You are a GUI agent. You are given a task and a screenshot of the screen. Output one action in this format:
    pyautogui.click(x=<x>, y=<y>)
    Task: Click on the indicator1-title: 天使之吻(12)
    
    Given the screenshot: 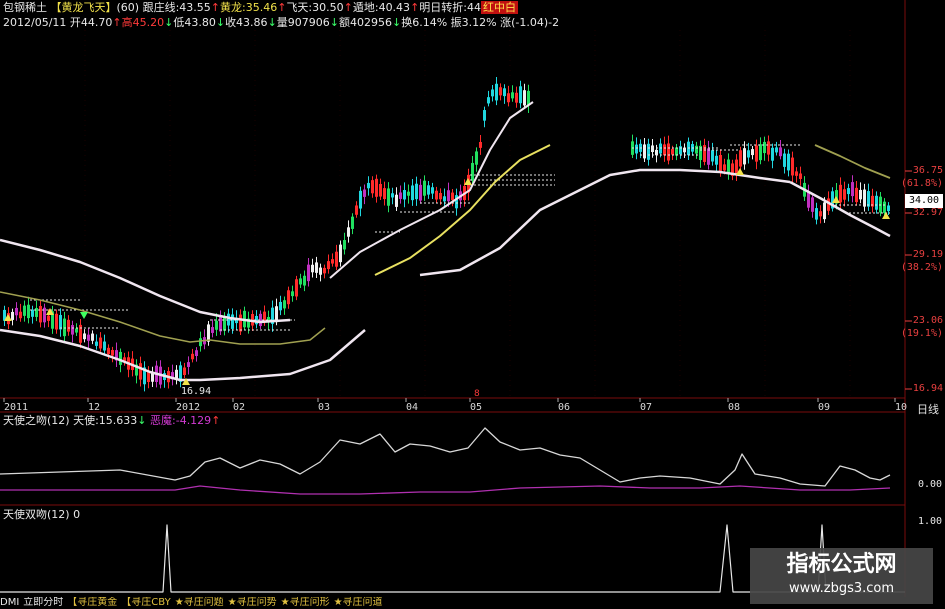 What is the action you would take?
    pyautogui.click(x=36, y=420)
    